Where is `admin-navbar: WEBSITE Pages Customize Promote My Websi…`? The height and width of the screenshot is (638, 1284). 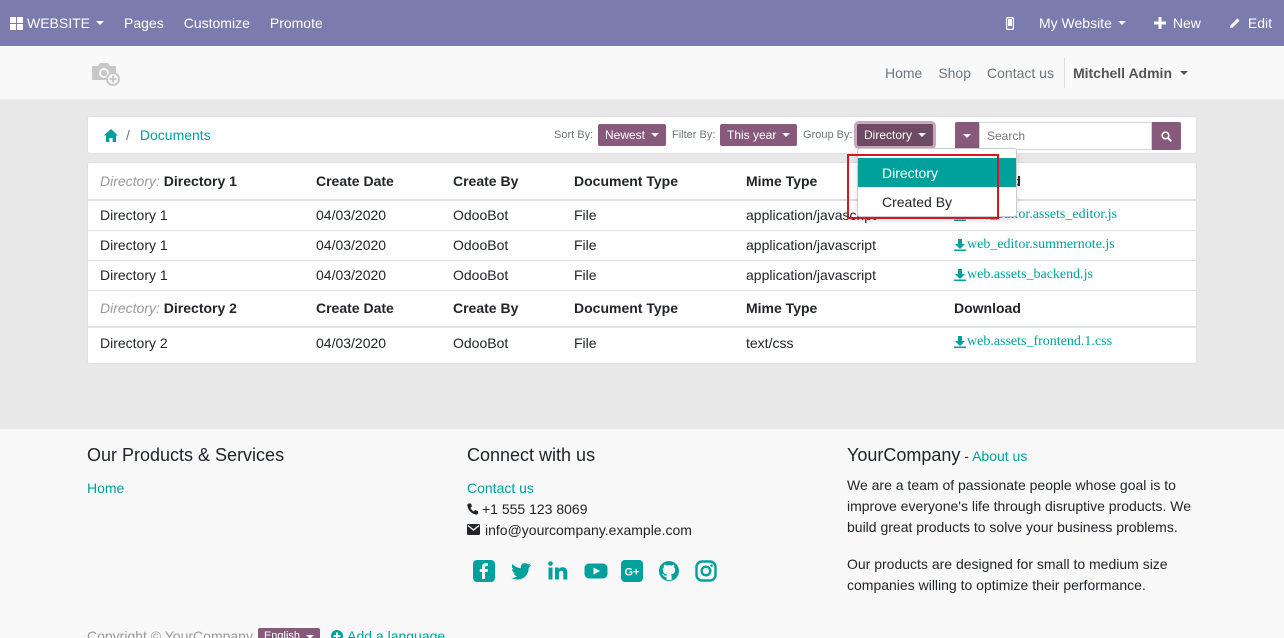
admin-navbar: WEBSITE Pages Customize Promote My Websi… is located at coordinates (642, 23).